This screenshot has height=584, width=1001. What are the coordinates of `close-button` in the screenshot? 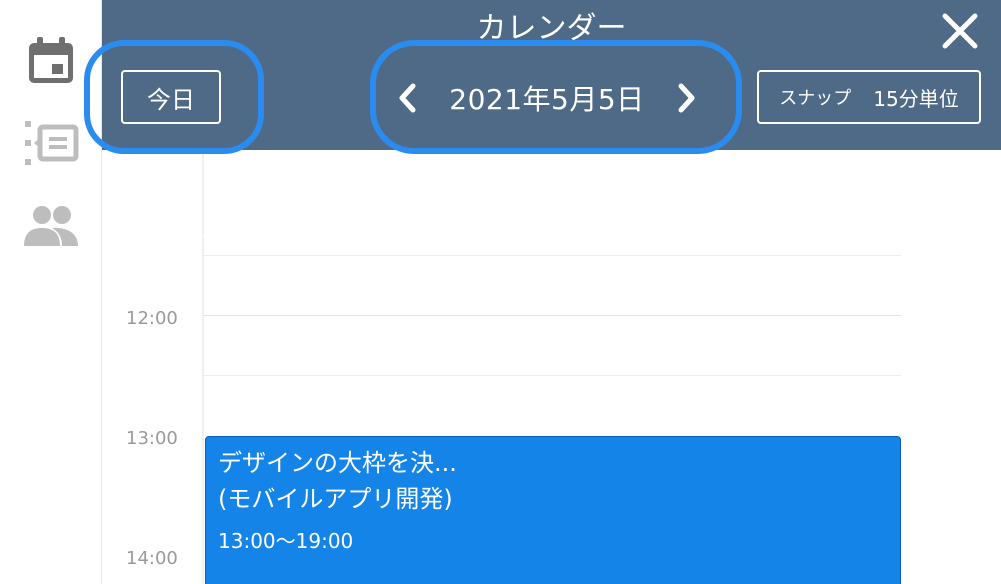 It's located at (960, 31).